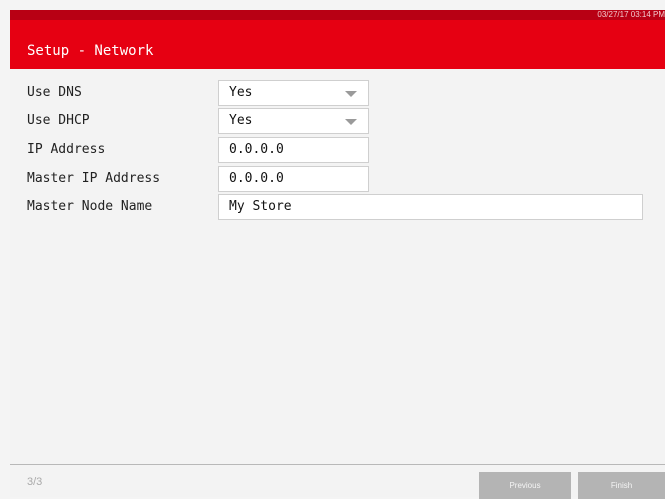  What do you see at coordinates (66, 149) in the screenshot?
I see `ip-address-label: IP Address` at bounding box center [66, 149].